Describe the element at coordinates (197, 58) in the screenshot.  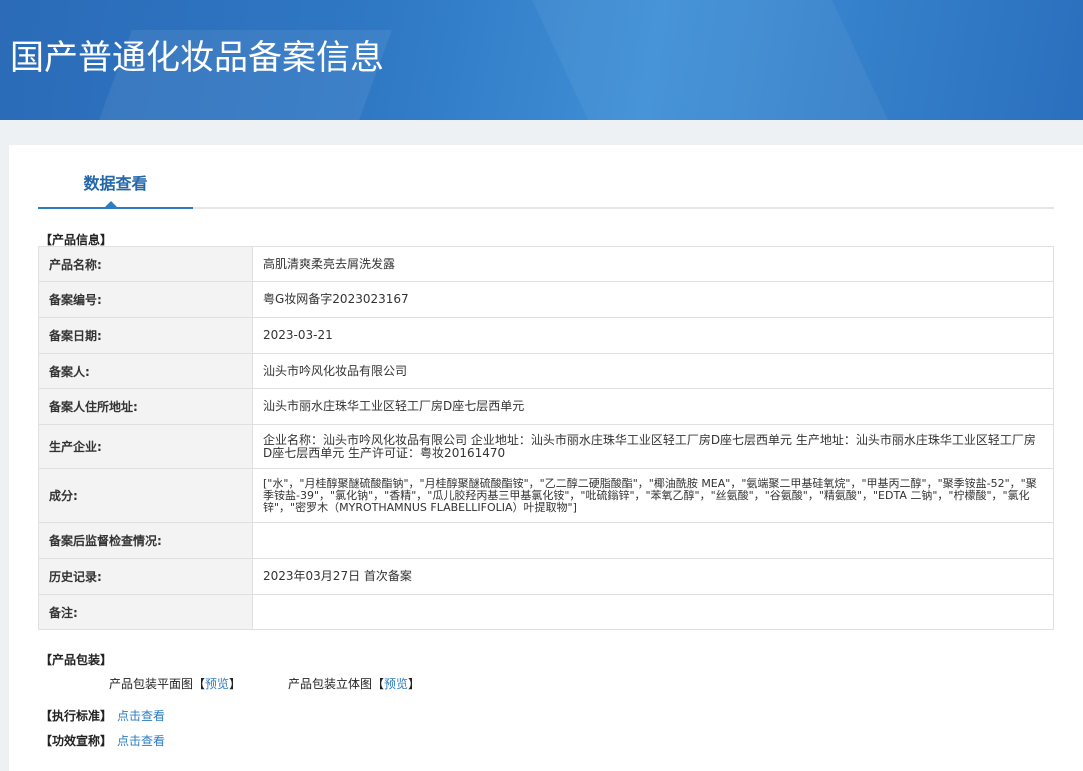
I see `page-title: 国产普通化妆品备案信息` at that location.